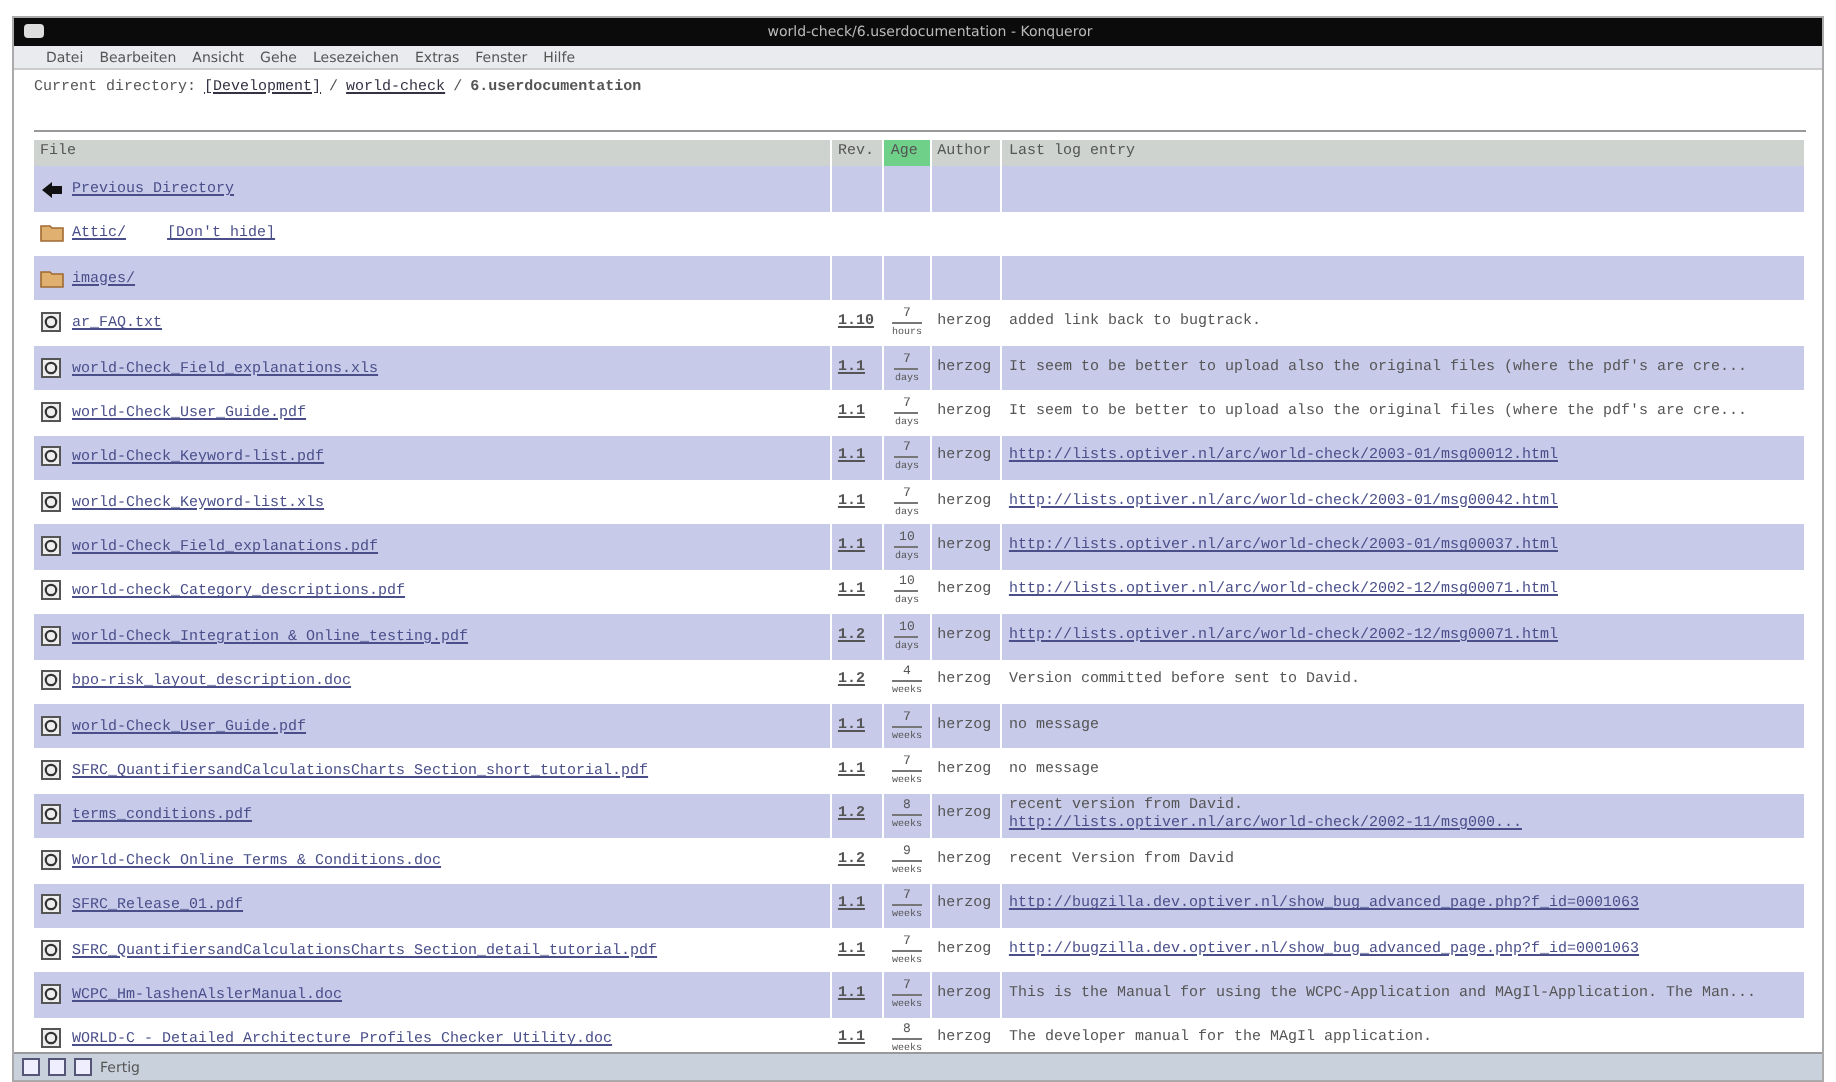 Image resolution: width=1836 pixels, height=1082 pixels. What do you see at coordinates (34, 31) in the screenshot?
I see `app-icon` at bounding box center [34, 31].